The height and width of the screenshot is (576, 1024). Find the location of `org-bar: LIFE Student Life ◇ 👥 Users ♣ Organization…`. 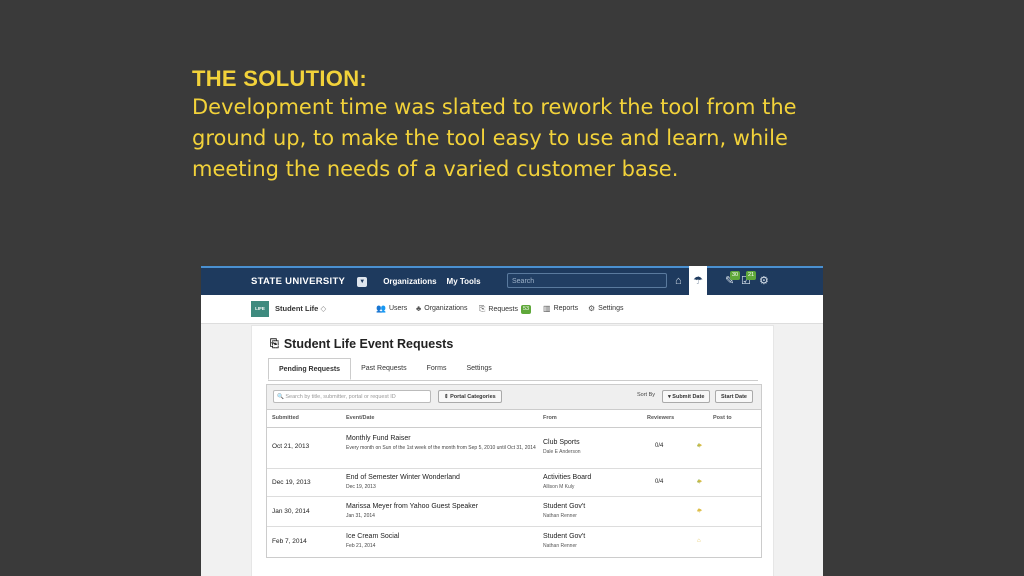

org-bar: LIFE Student Life ◇ 👥 Users ♣ Organization… is located at coordinates (512, 309).